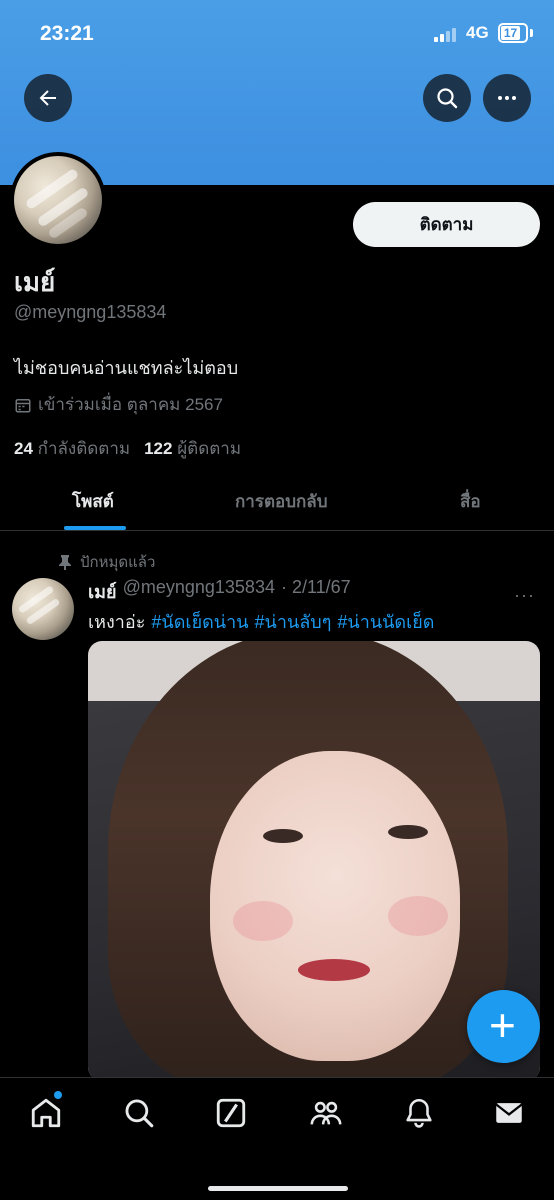  What do you see at coordinates (117, 622) in the screenshot?
I see `post-text-body: เหงาอ่ะ` at bounding box center [117, 622].